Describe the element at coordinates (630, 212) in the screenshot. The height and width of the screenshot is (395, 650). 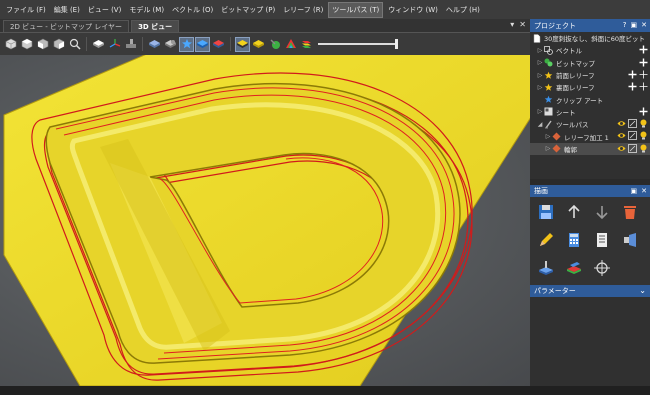
I see `trash-icon` at that location.